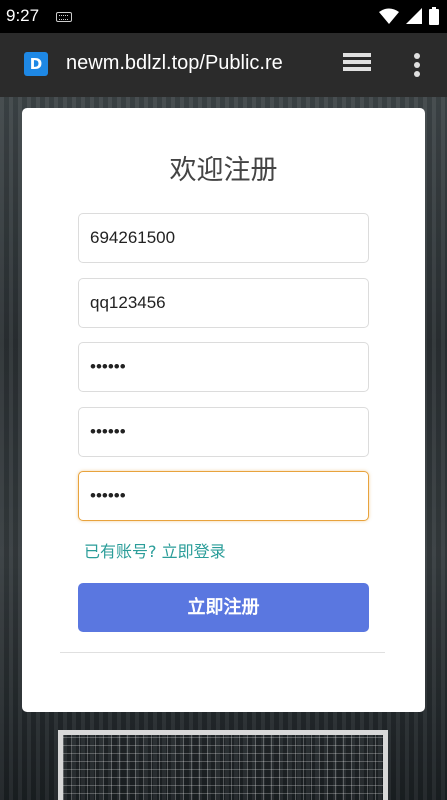 This screenshot has width=447, height=800. Describe the element at coordinates (414, 16) in the screenshot. I see `signal-icon` at that location.